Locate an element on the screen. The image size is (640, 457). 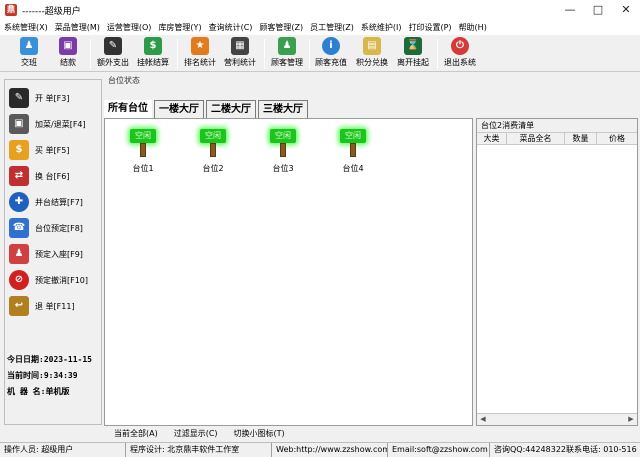
menu-staff: 员工管理(Z) is located at coordinates (332, 27).